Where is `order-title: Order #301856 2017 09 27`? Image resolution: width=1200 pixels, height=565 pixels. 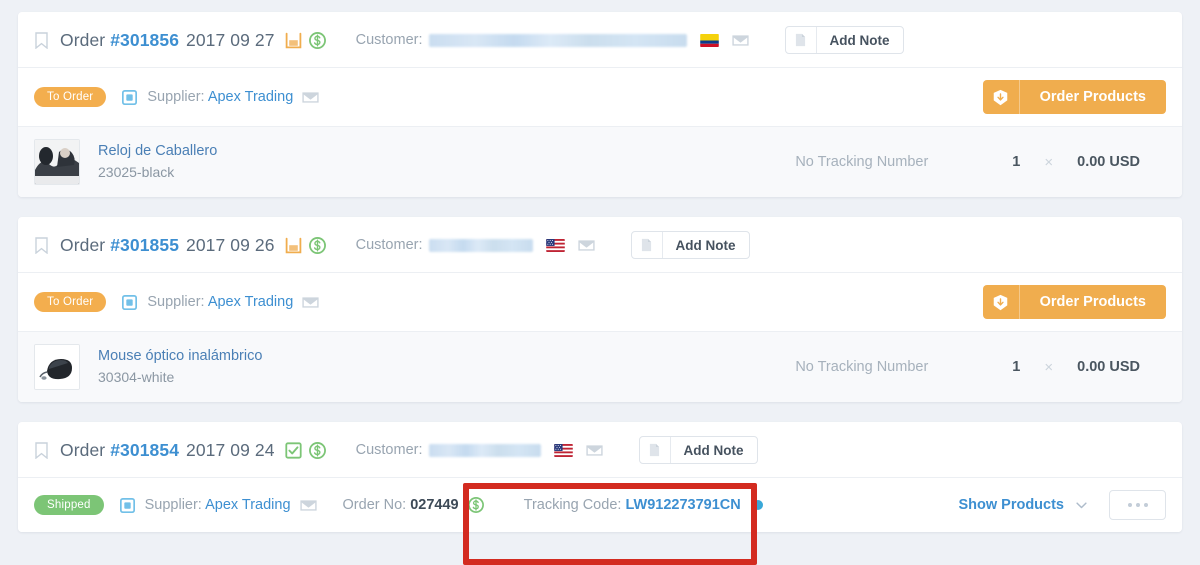 order-title: Order #301856 2017 09 27 is located at coordinates (167, 40).